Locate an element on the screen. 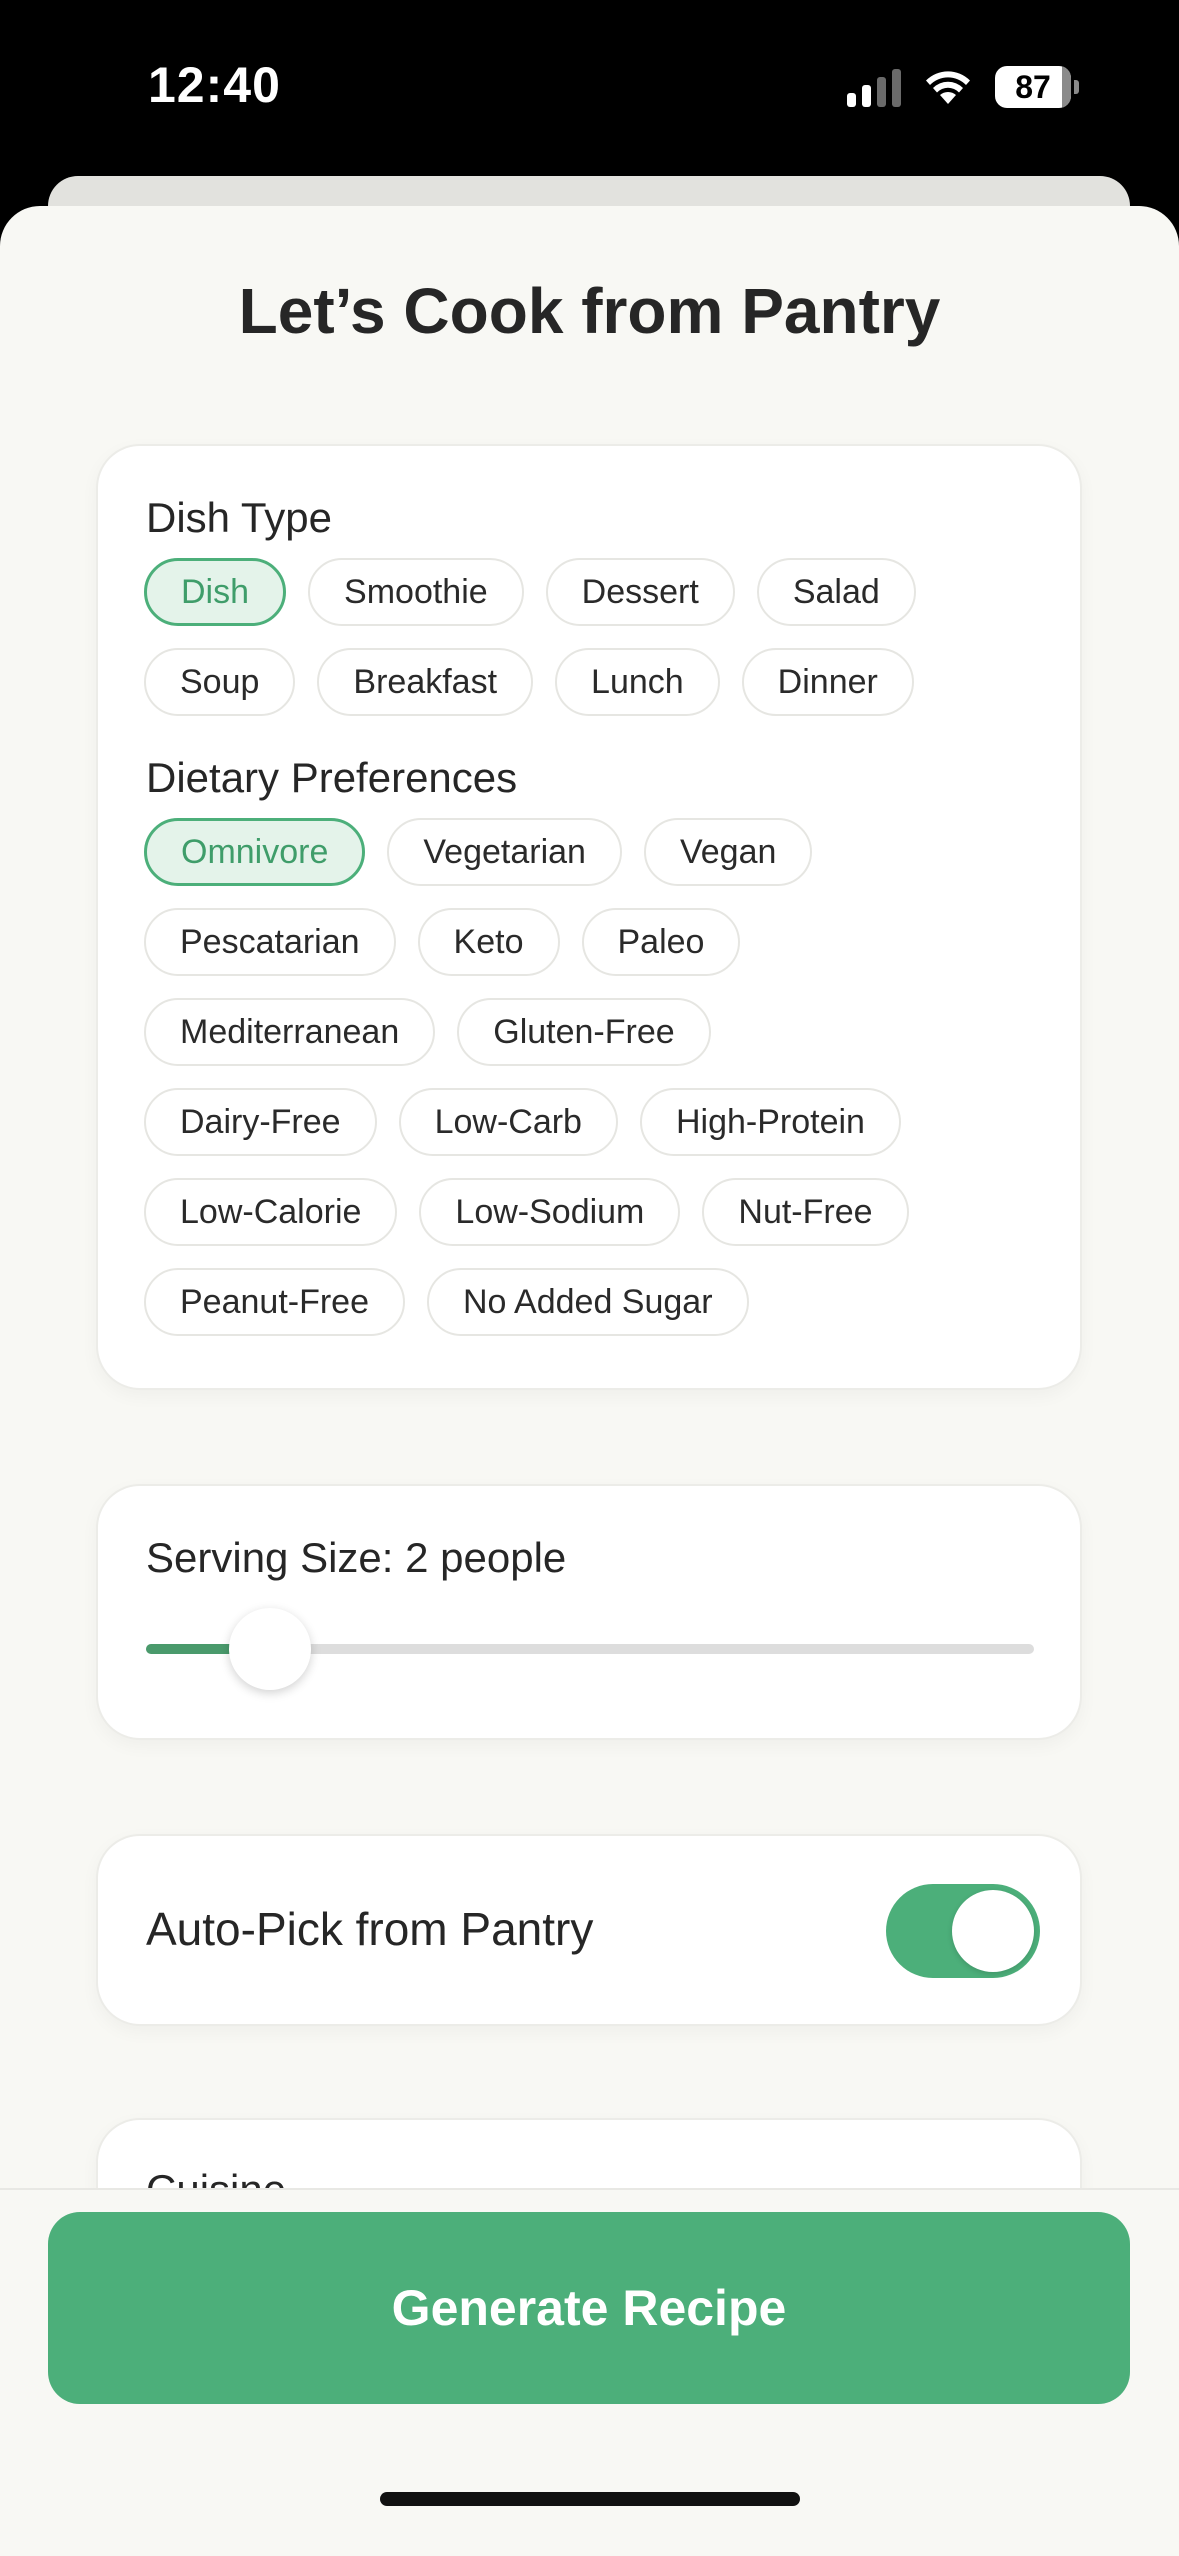  dietary-title: Dietary Preferences is located at coordinates (332, 777).